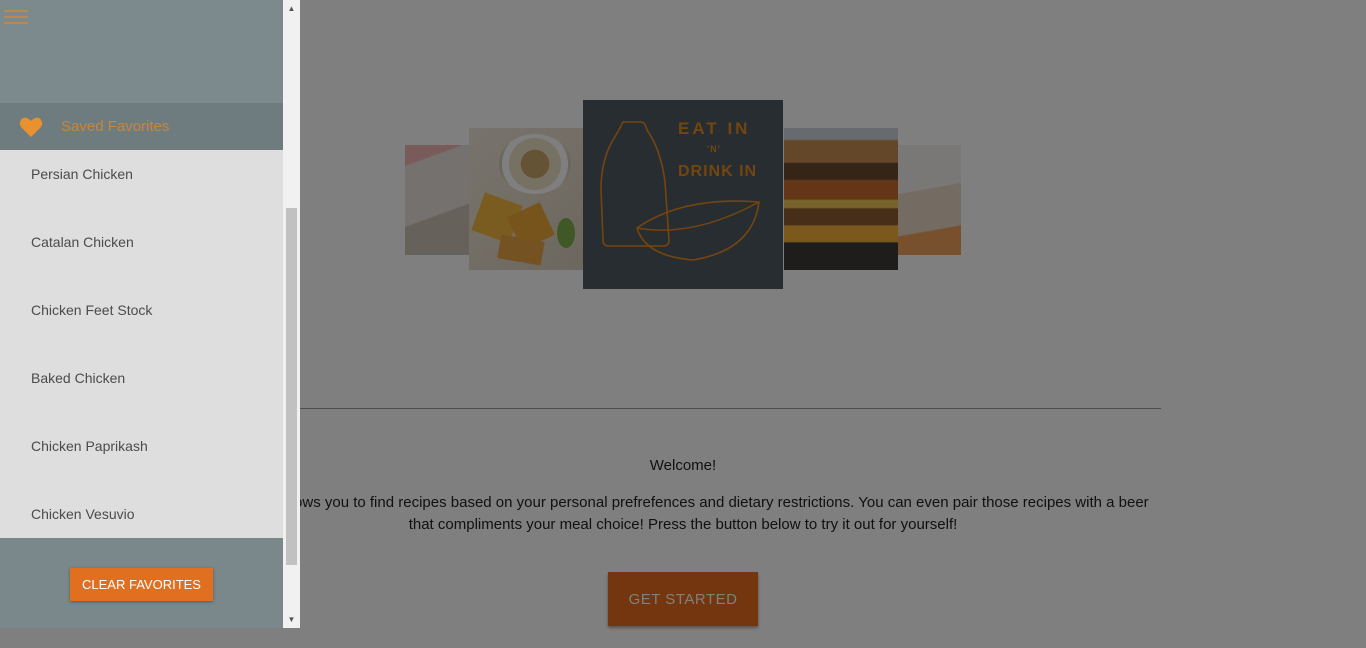 The width and height of the screenshot is (1366, 648). Describe the element at coordinates (115, 126) in the screenshot. I see `favorites-title: Saved Favorites` at that location.